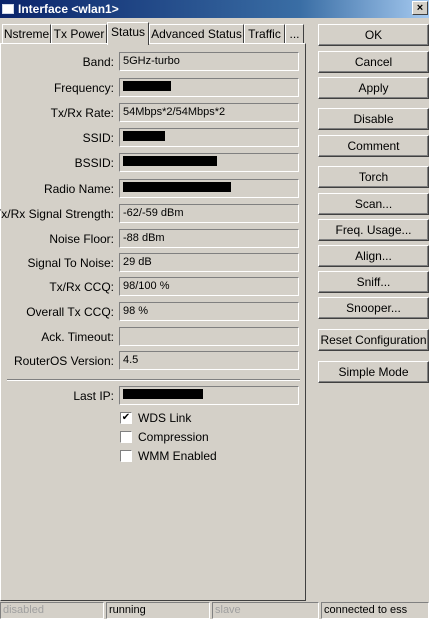 The image size is (429, 619). I want to click on status-connection: connected to ess, so click(375, 610).